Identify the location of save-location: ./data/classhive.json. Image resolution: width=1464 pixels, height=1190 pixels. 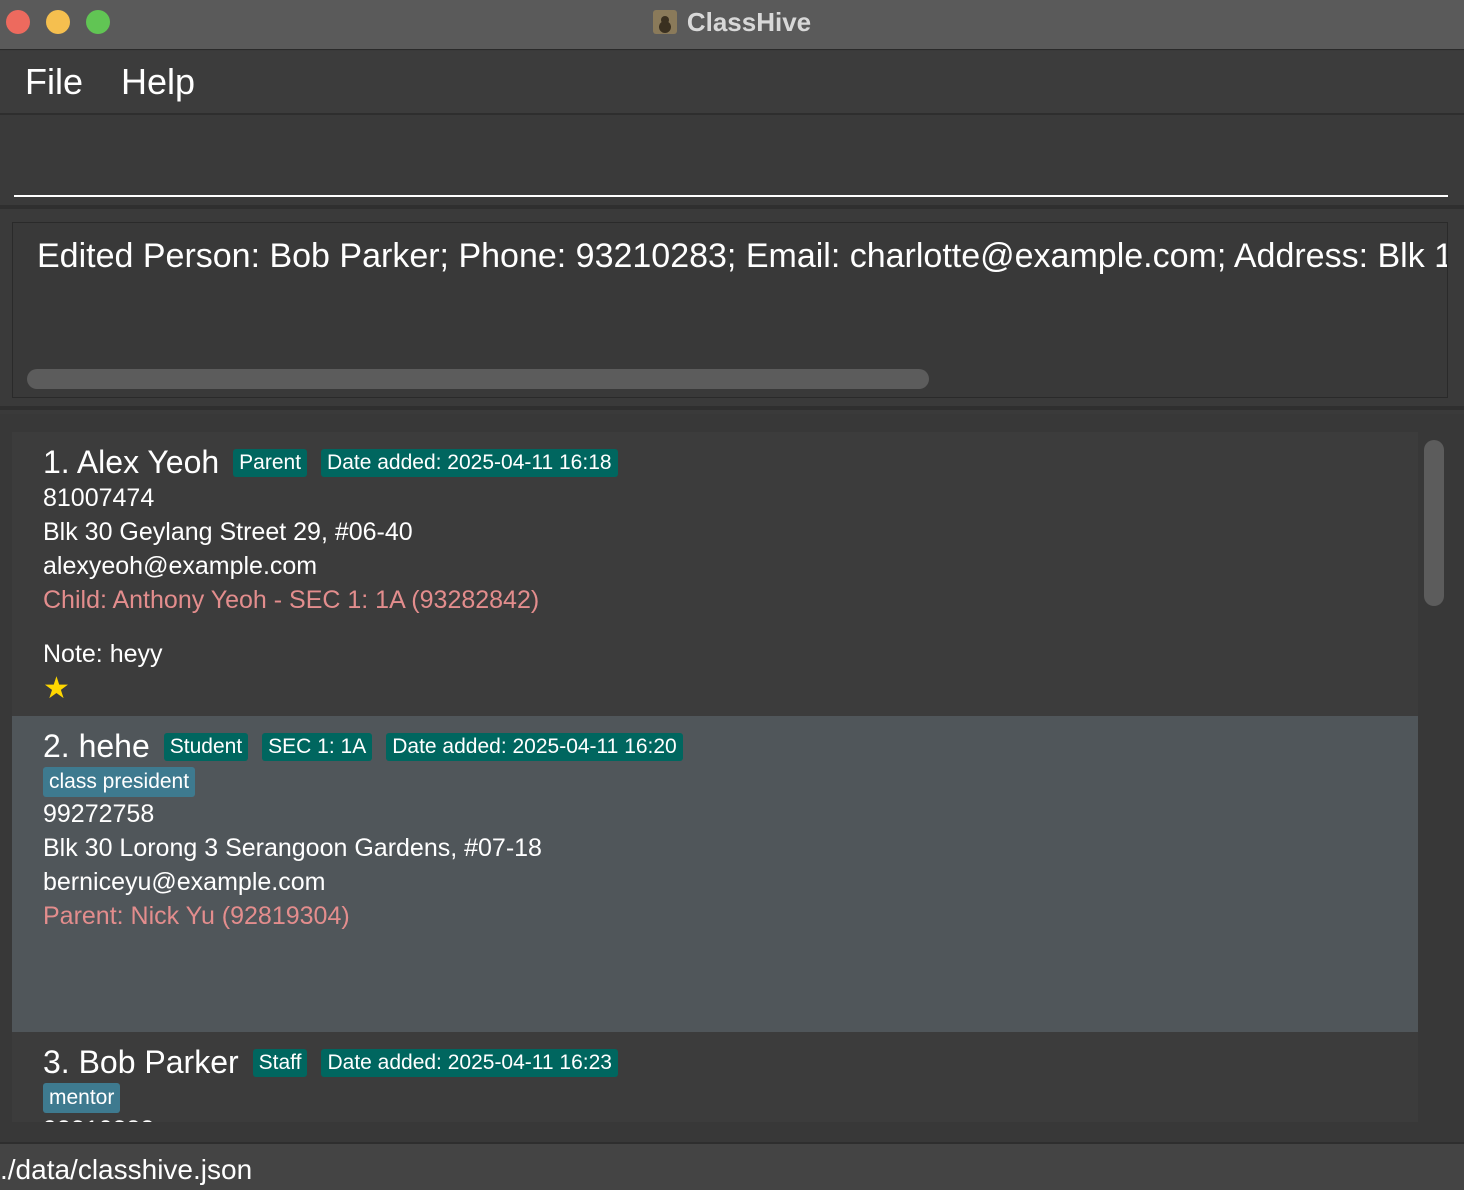
(126, 1169).